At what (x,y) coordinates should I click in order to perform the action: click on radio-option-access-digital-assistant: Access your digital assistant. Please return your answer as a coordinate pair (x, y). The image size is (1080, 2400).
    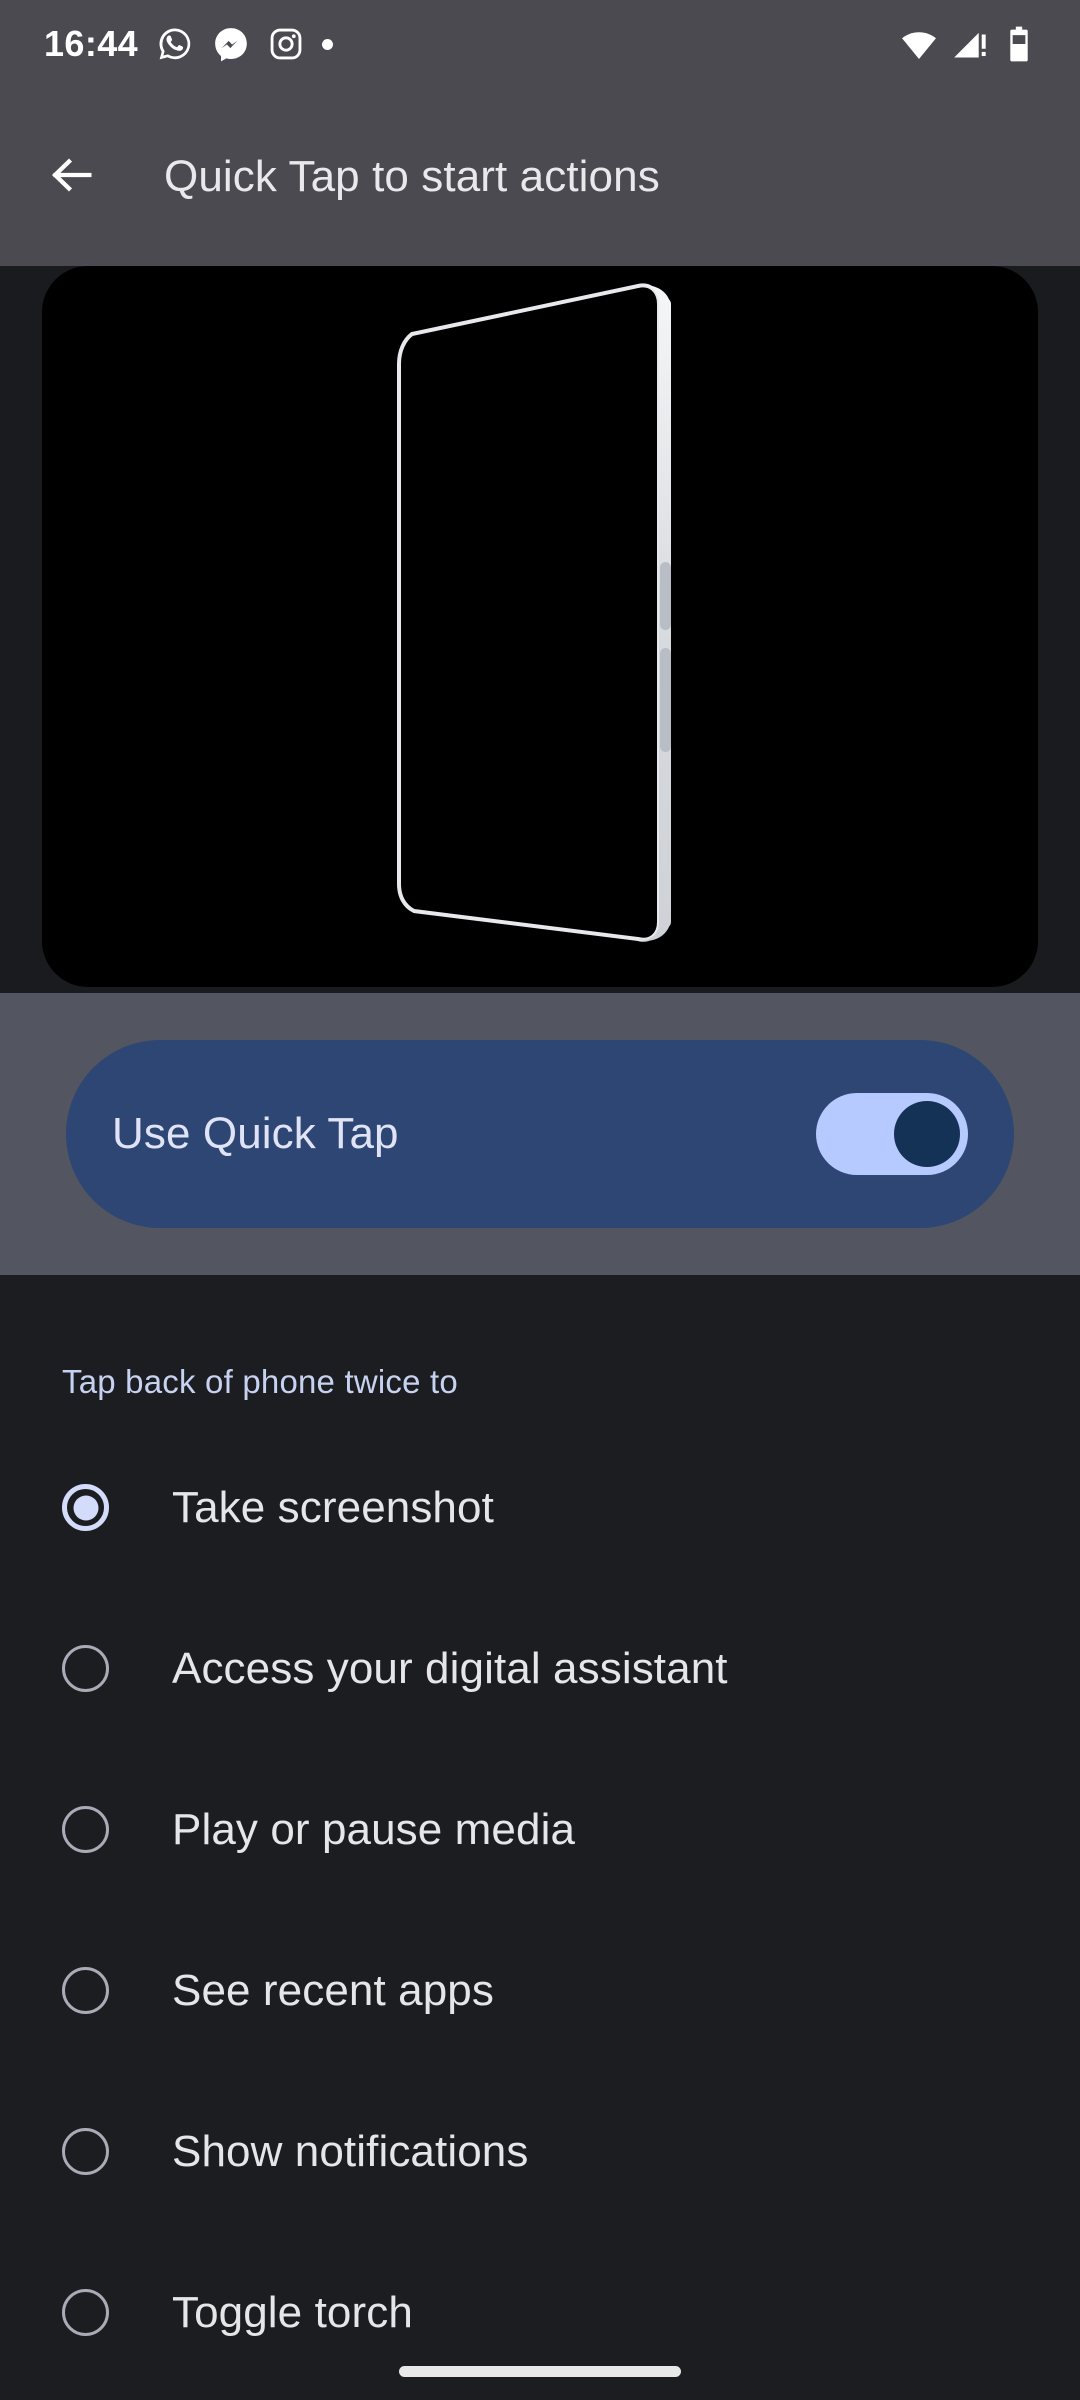
    Looking at the image, I should click on (540, 1668).